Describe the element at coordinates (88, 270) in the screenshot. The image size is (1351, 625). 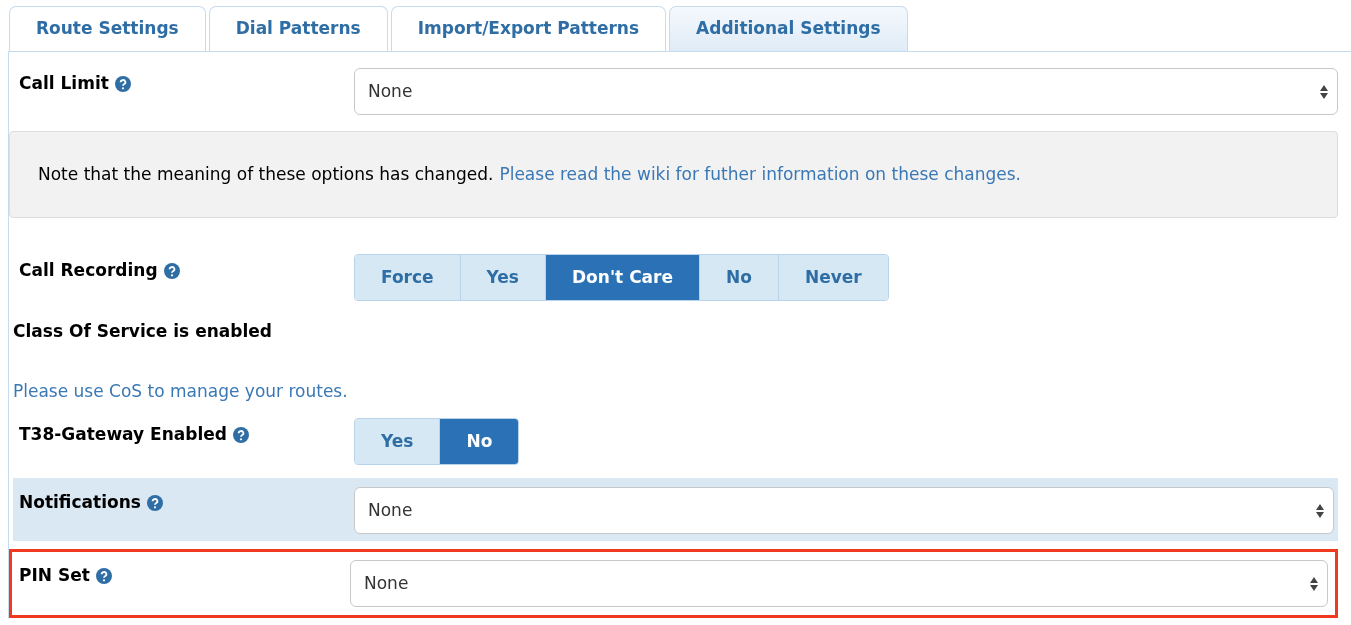
I see `field-label: Call Recording` at that location.